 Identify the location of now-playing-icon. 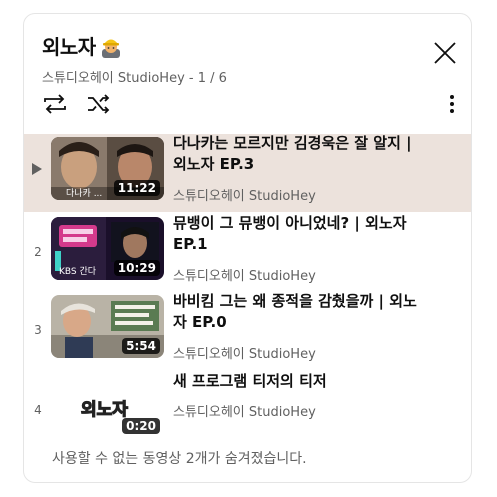
(37, 169).